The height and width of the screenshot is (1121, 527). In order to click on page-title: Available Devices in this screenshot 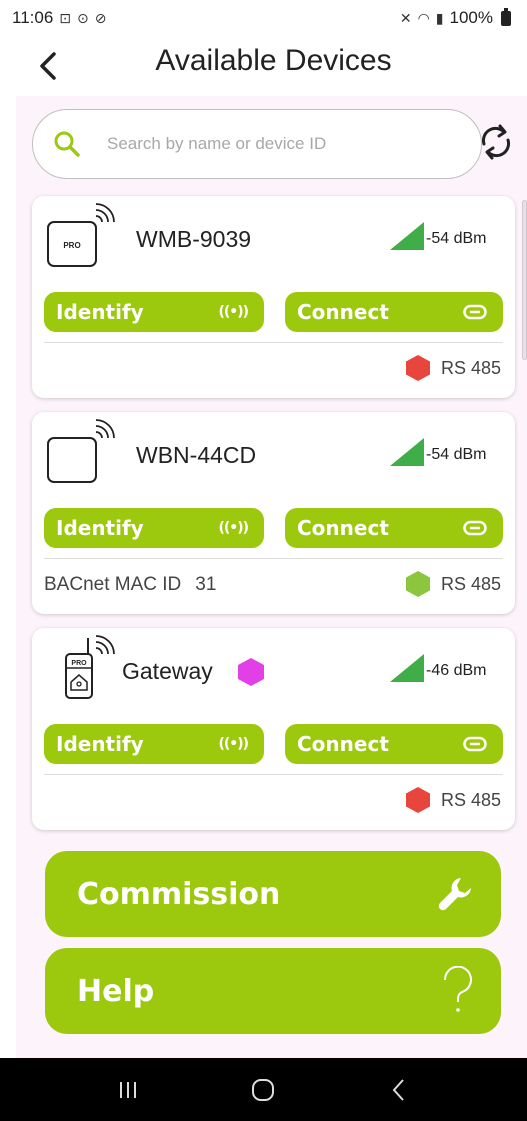, I will do `click(273, 60)`.